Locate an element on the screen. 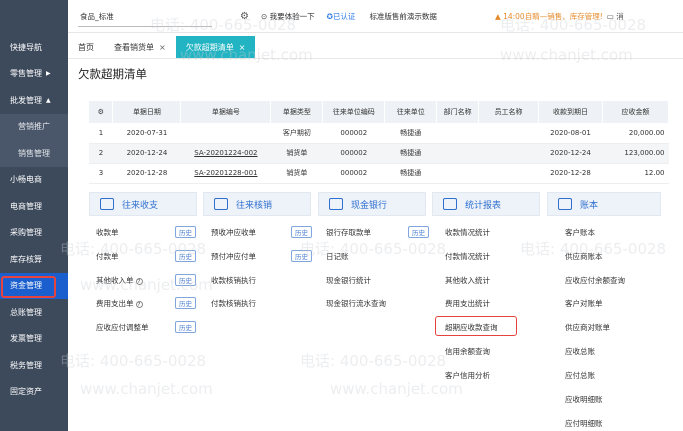 The image size is (683, 431). sidebar-item-purchase: 采购管理 is located at coordinates (34, 233).